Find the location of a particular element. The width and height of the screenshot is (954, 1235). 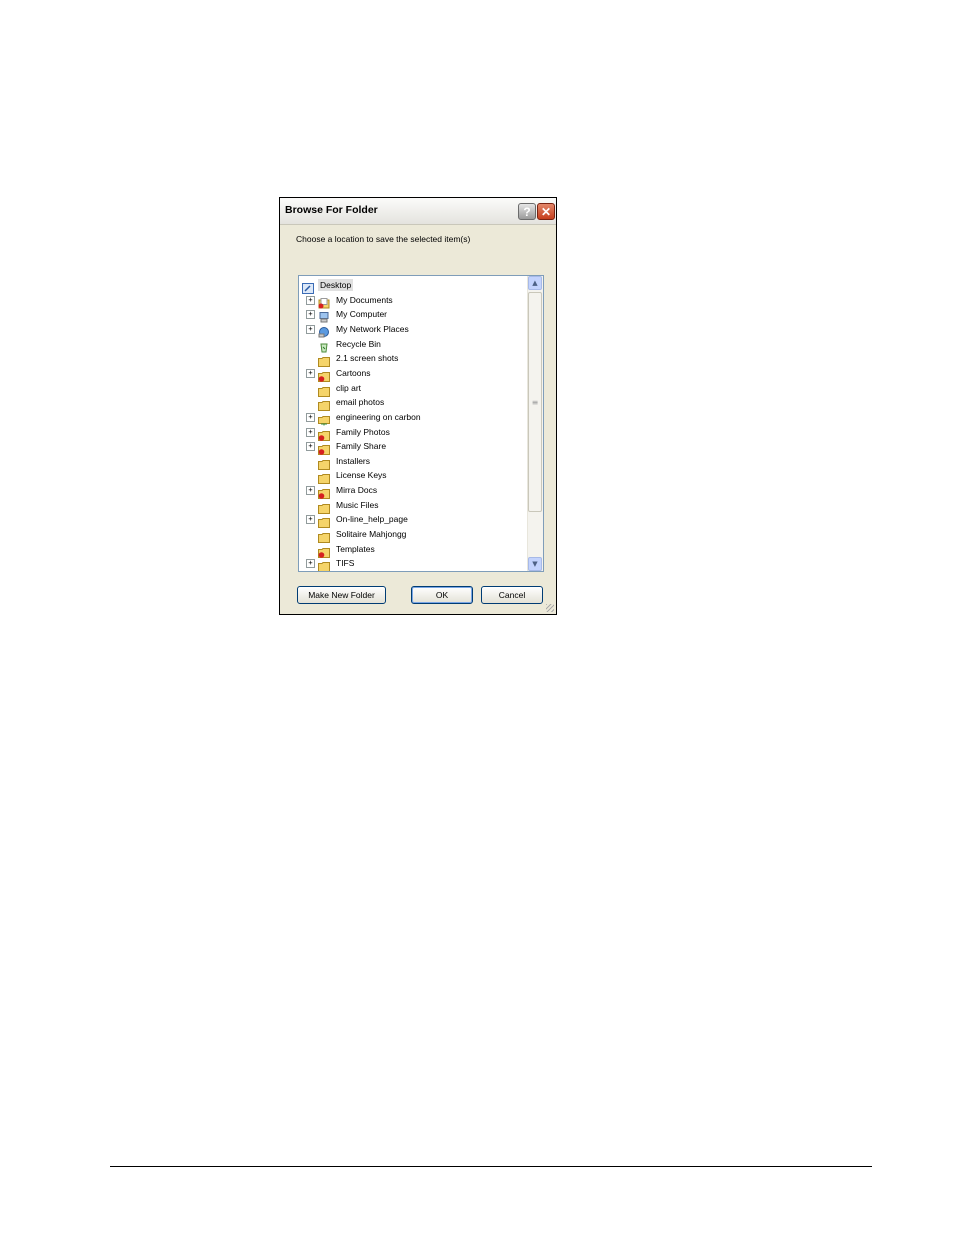

tree-item-label: Music Files is located at coordinates (357, 504).